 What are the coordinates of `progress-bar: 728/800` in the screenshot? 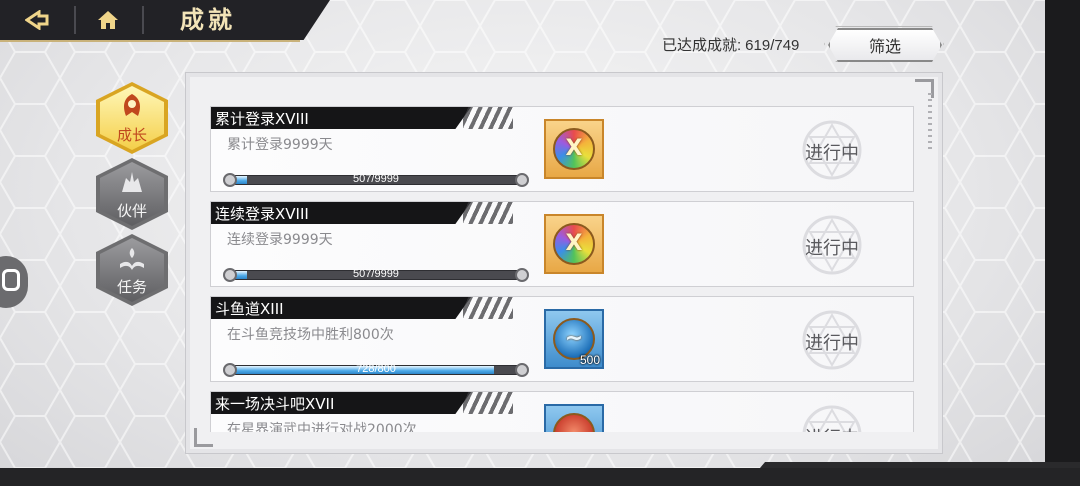 It's located at (376, 370).